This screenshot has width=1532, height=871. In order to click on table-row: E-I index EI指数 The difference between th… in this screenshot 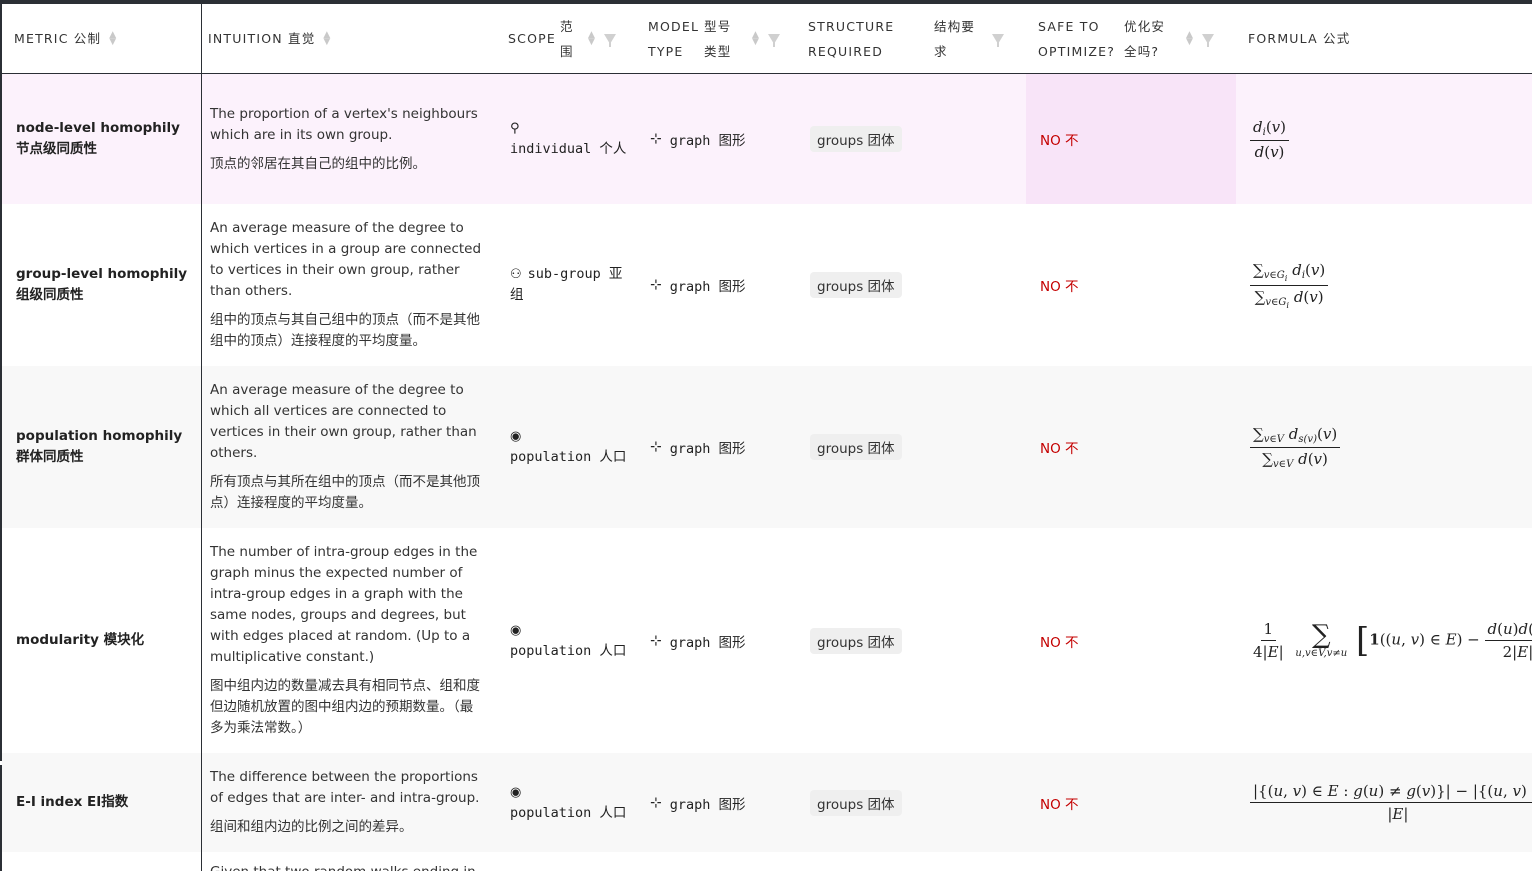, I will do `click(767, 802)`.